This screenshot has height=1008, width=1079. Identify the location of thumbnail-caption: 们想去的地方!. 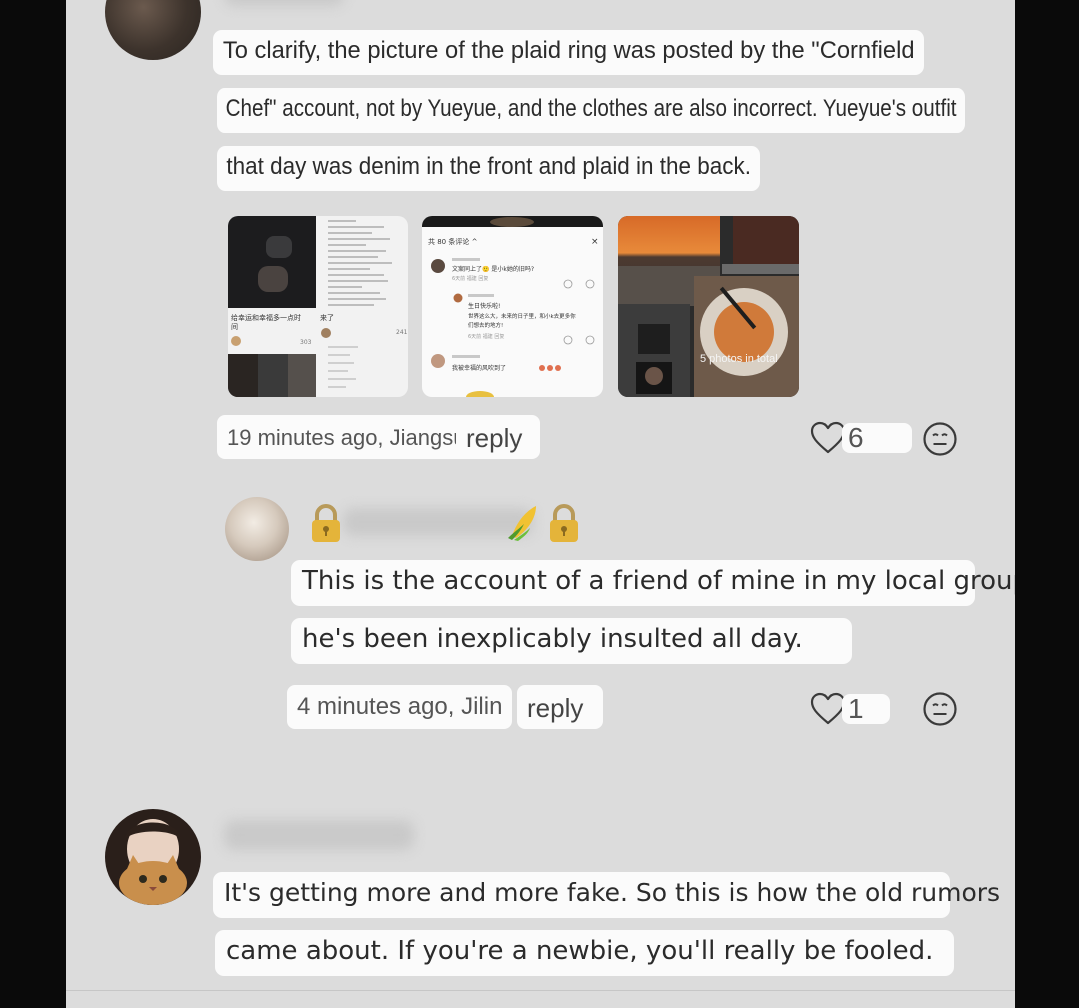
(485, 325).